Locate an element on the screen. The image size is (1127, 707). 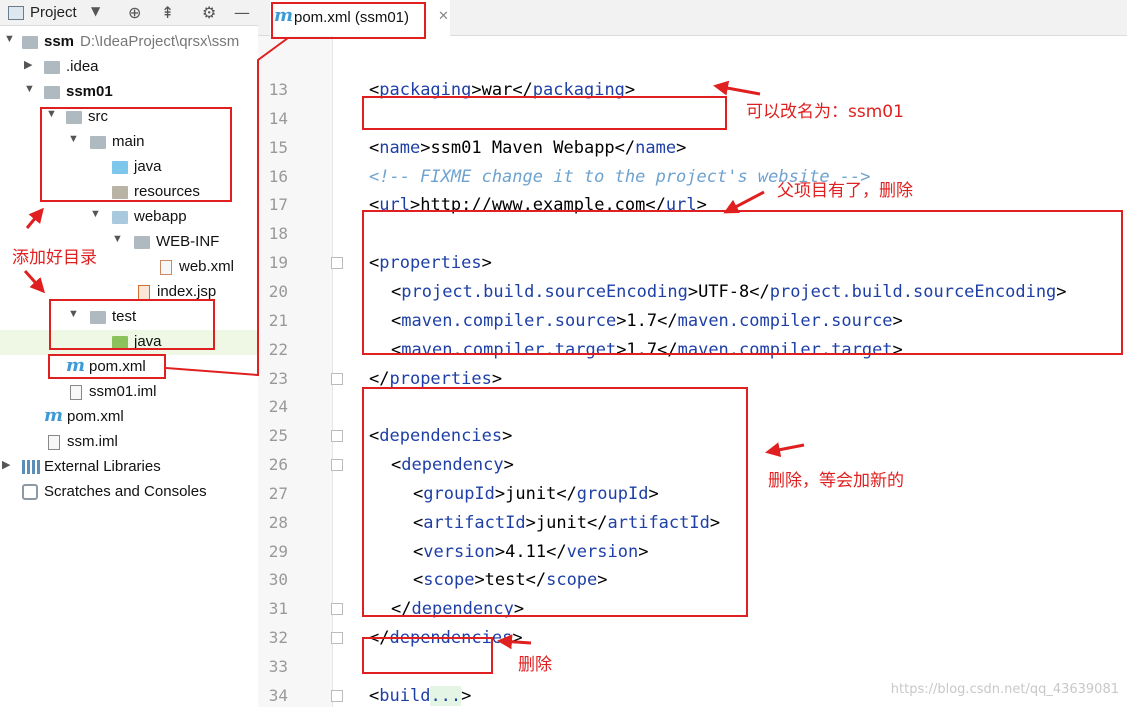
line-number: 23 is located at coordinates (278, 378).